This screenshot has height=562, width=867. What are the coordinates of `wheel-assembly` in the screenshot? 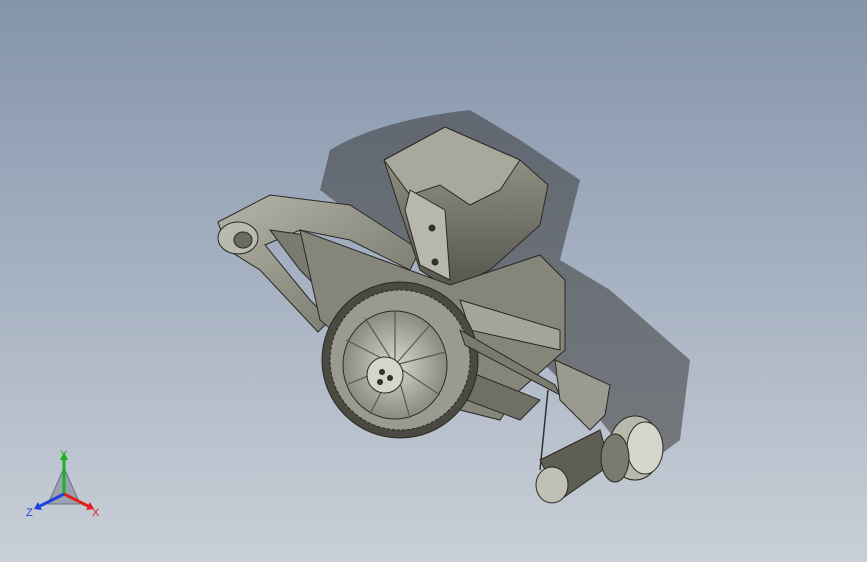 It's located at (599, 459).